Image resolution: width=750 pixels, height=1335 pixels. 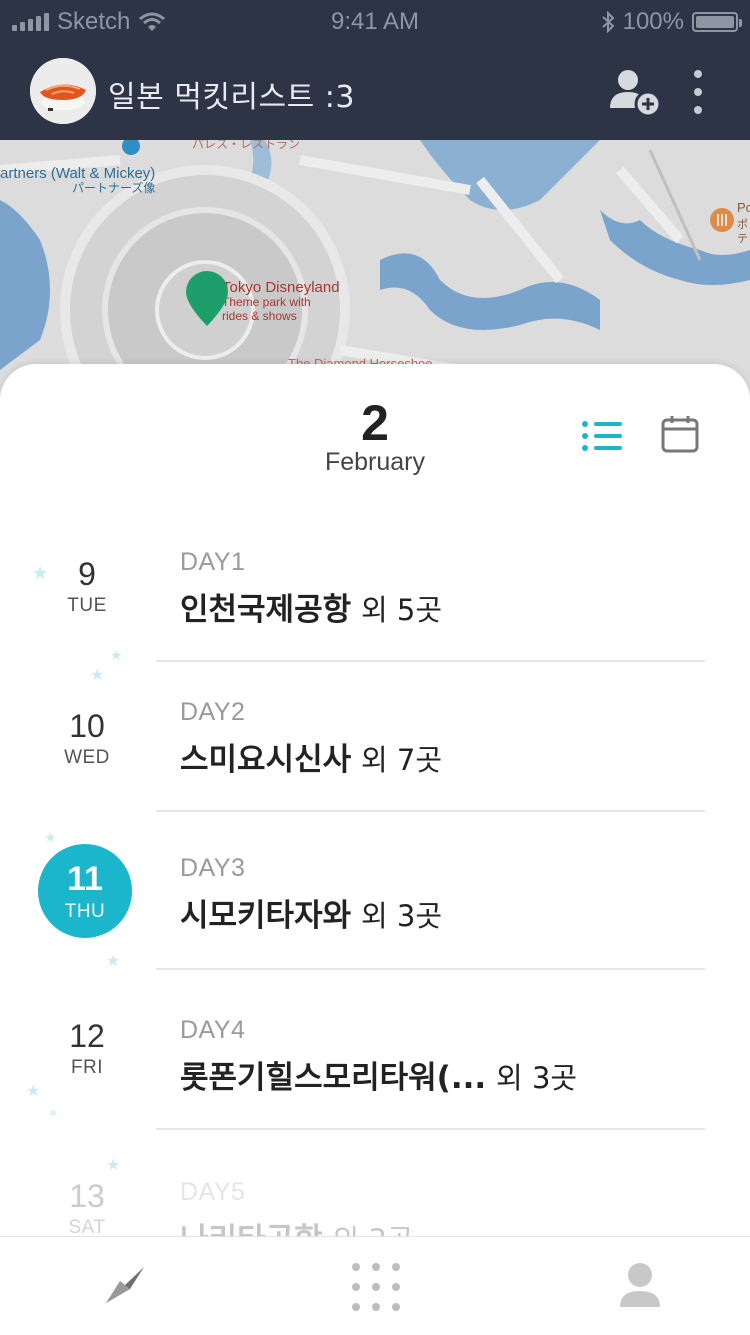 What do you see at coordinates (636, 93) in the screenshot?
I see `add-user-icon` at bounding box center [636, 93].